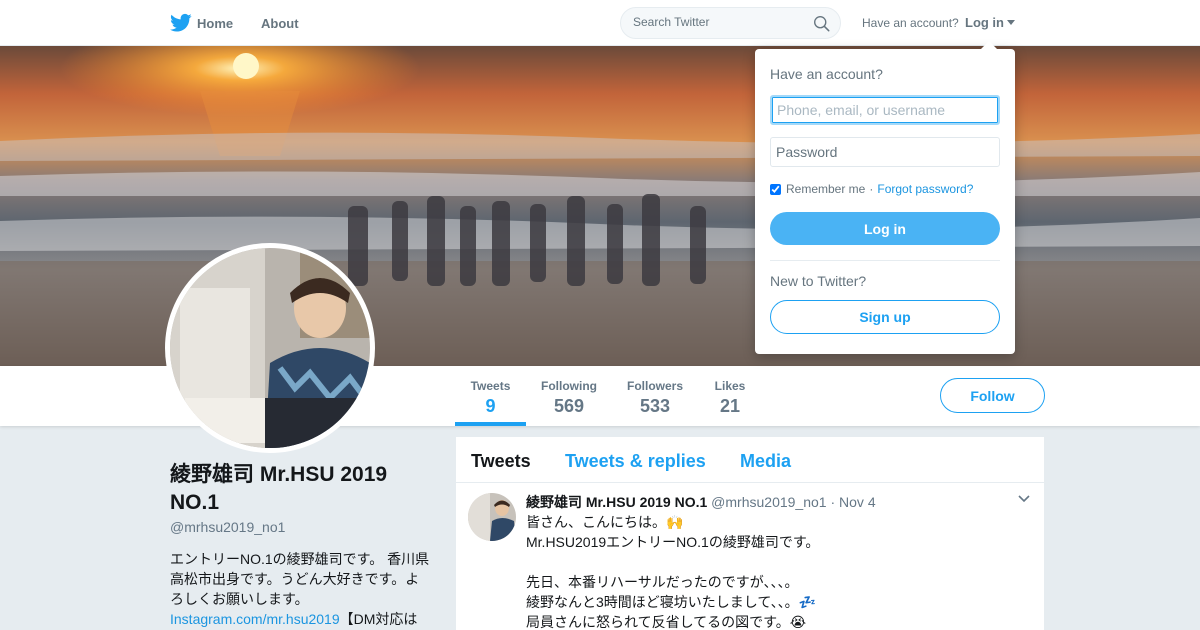 This screenshot has width=1200, height=630. Describe the element at coordinates (255, 619) in the screenshot. I see `bio-instagram-link: Instagram.com/mr.hsu2019` at that location.